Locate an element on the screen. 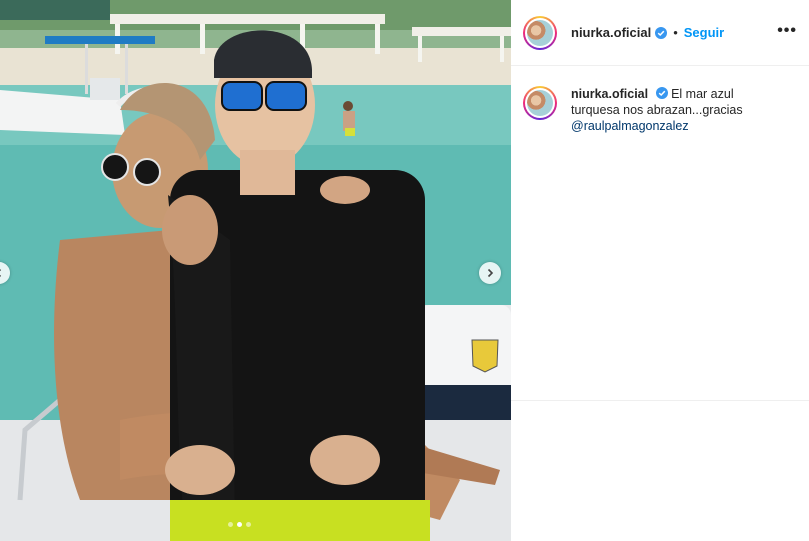  caption-avatar is located at coordinates (540, 103).